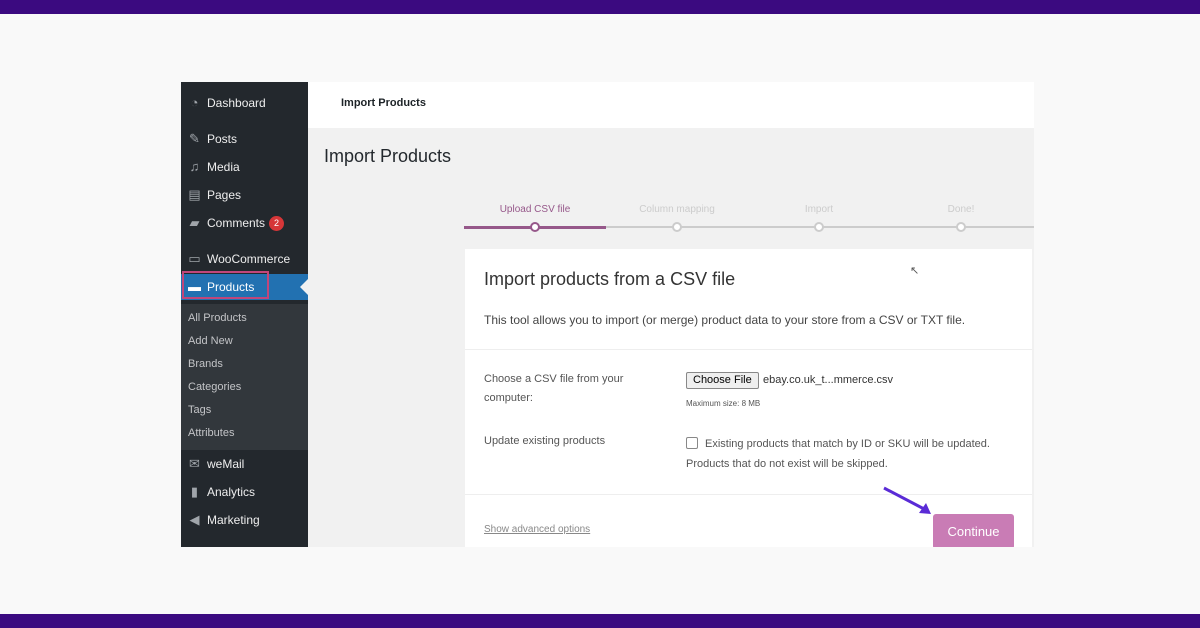  What do you see at coordinates (535, 227) in the screenshot?
I see `step-dot-active` at bounding box center [535, 227].